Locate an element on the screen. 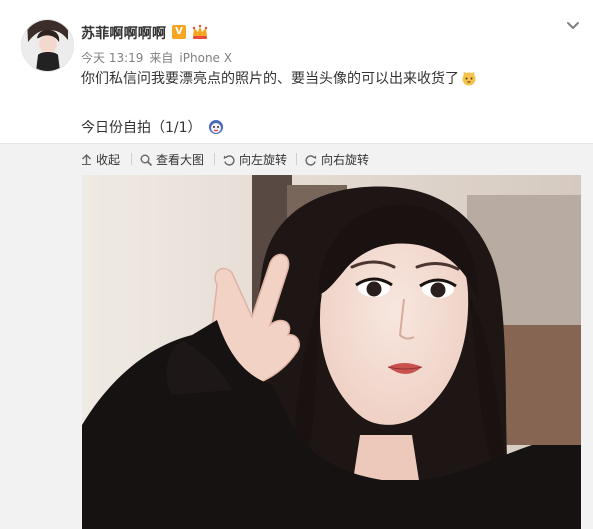  view-large-button: 查看大图 is located at coordinates (172, 159).